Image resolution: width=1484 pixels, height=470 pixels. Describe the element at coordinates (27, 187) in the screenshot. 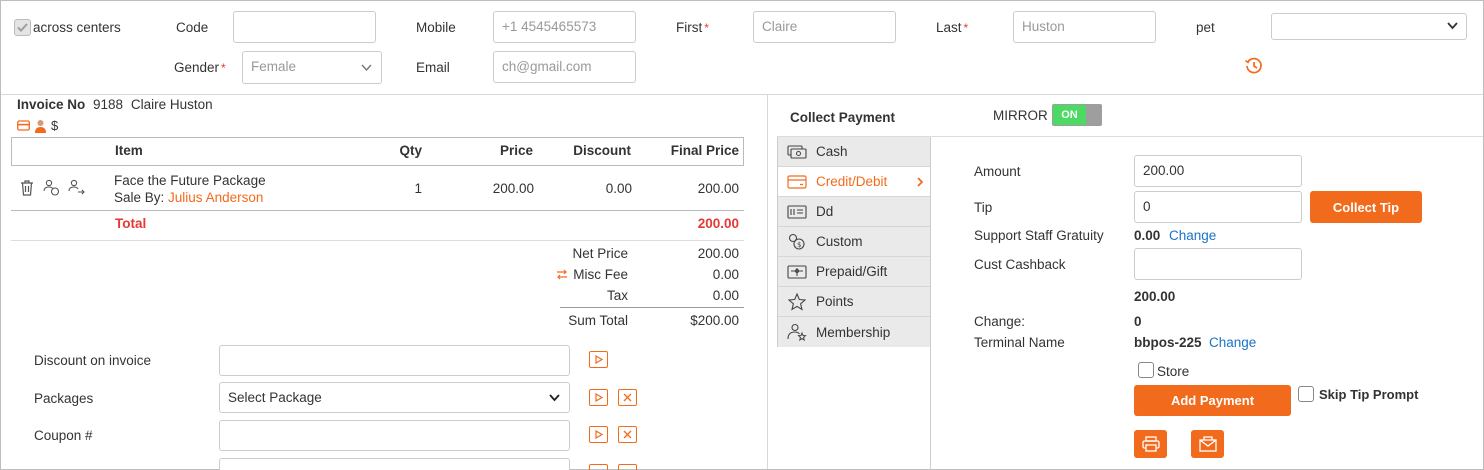

I see `trash-icon` at that location.